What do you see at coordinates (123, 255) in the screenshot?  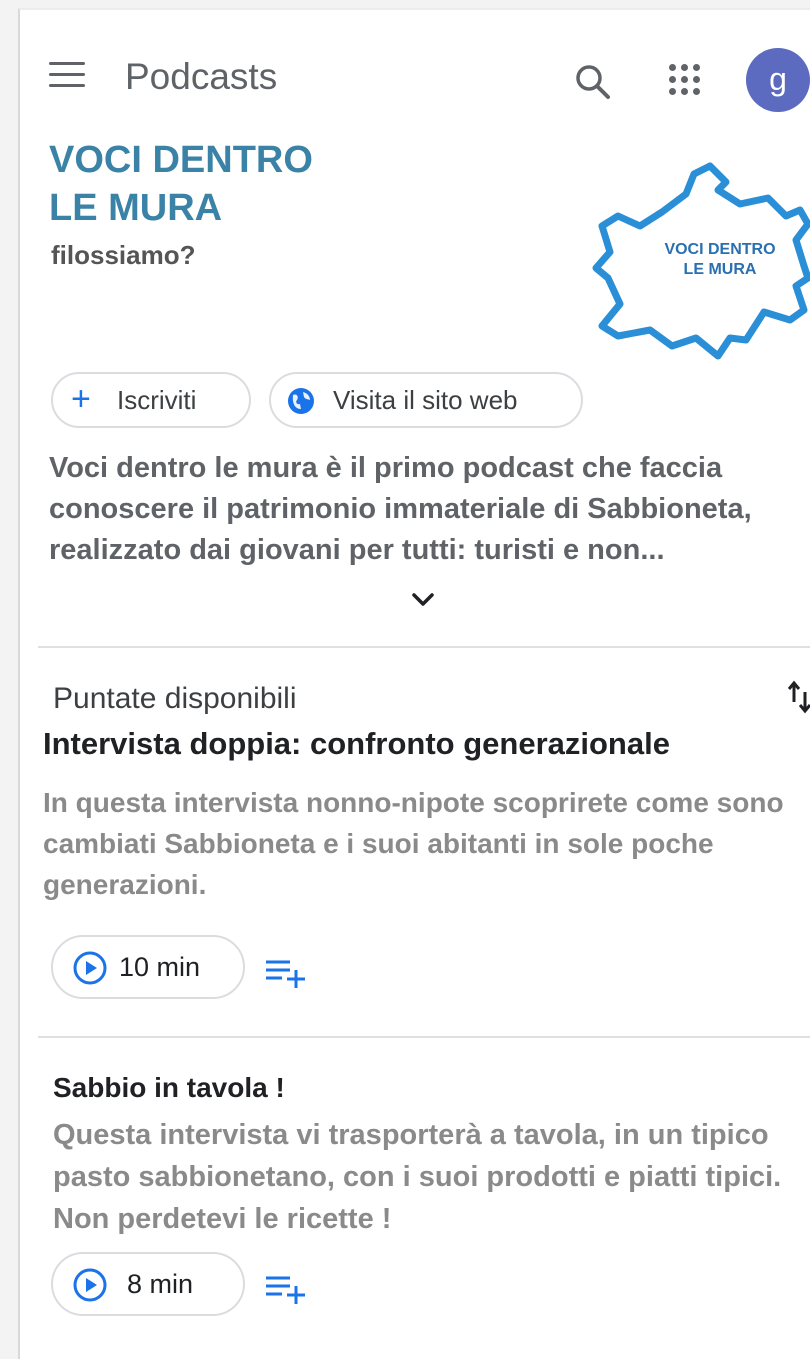 I see `podcast-author: filossiamo?` at bounding box center [123, 255].